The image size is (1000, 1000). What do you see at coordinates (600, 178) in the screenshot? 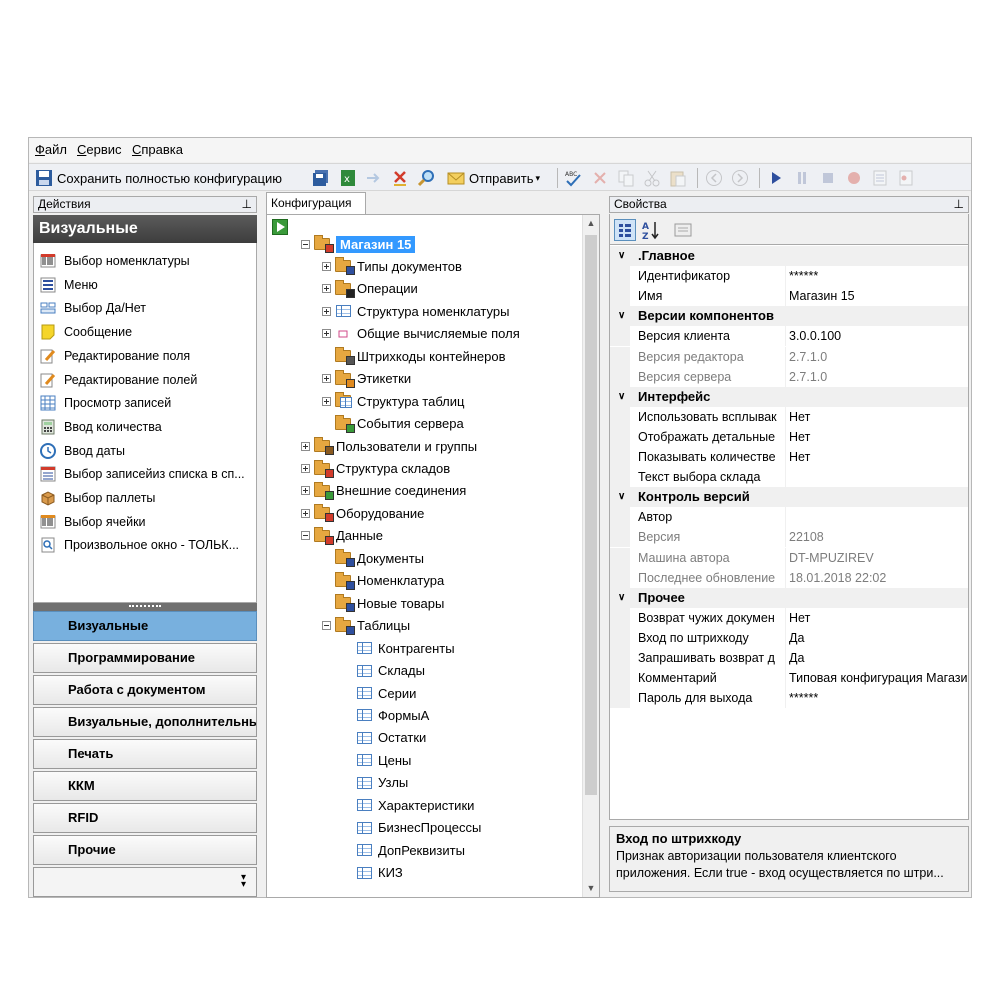
I see `cancel-button` at bounding box center [600, 178].